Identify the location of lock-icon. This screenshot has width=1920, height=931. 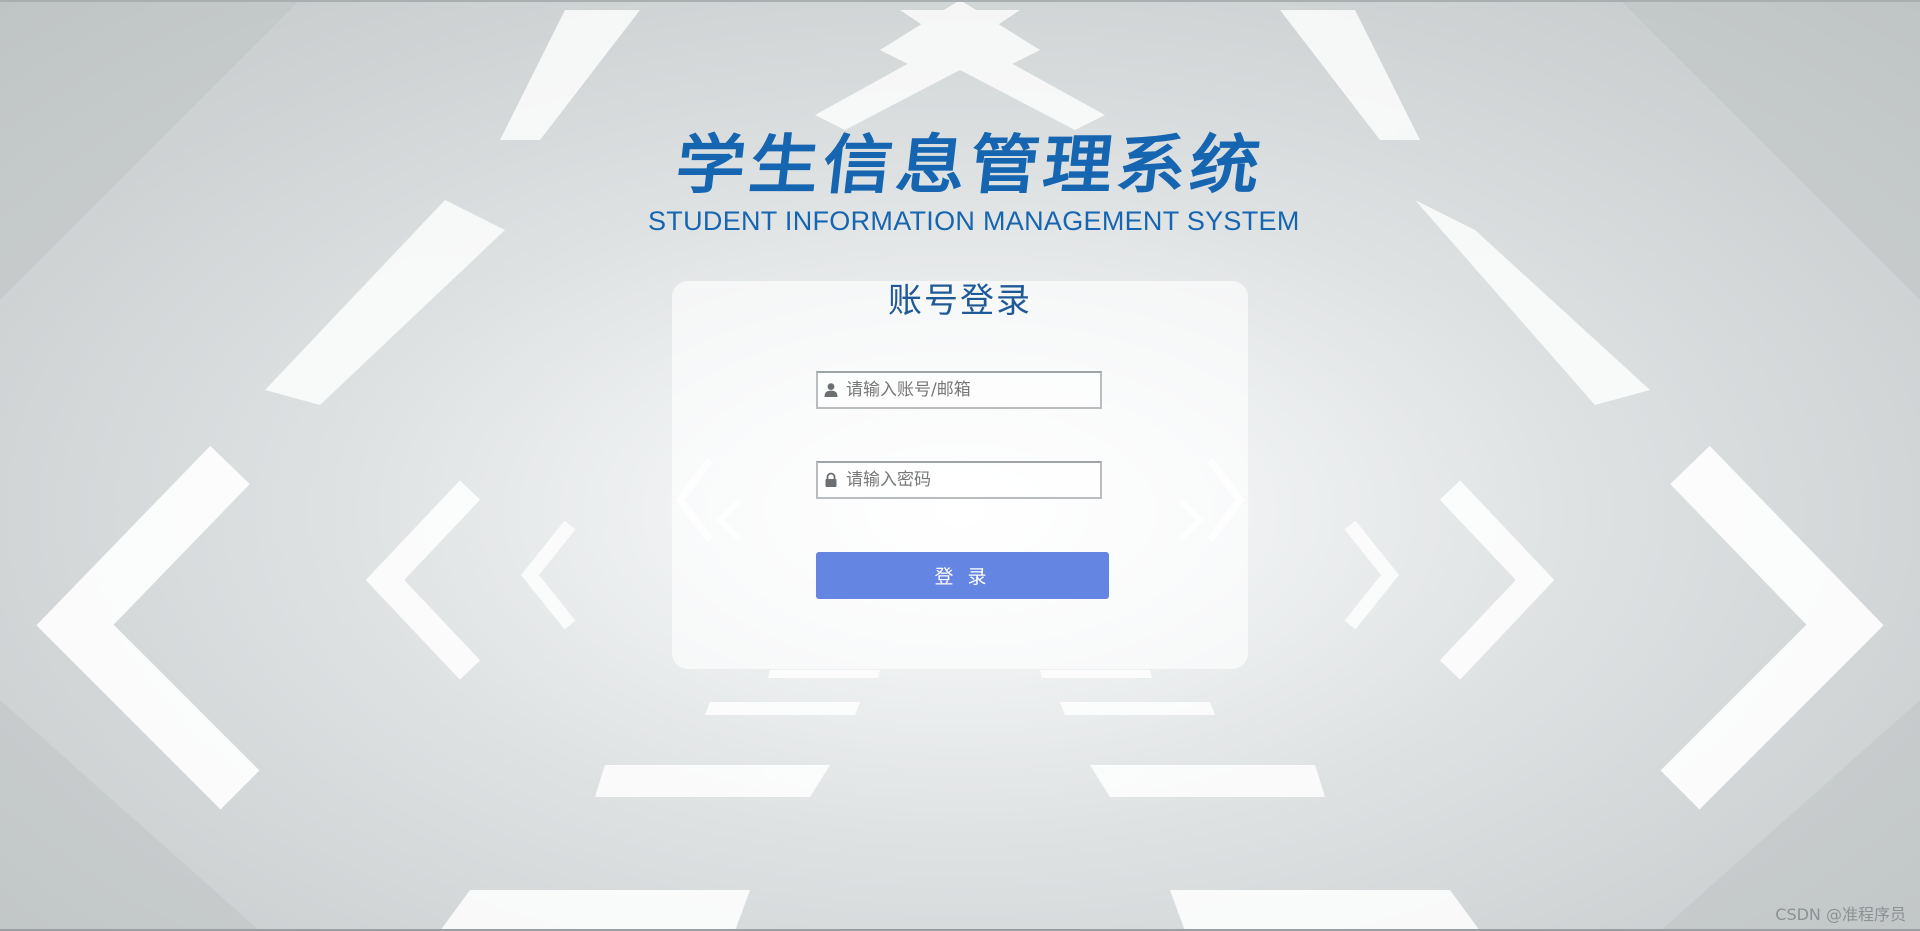
(831, 479).